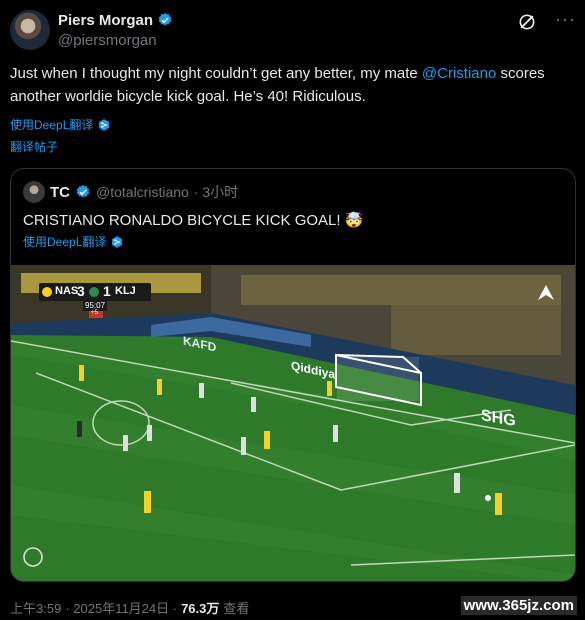  What do you see at coordinates (142, 192) in the screenshot?
I see `quote-author-handle: @totalcristiano` at bounding box center [142, 192].